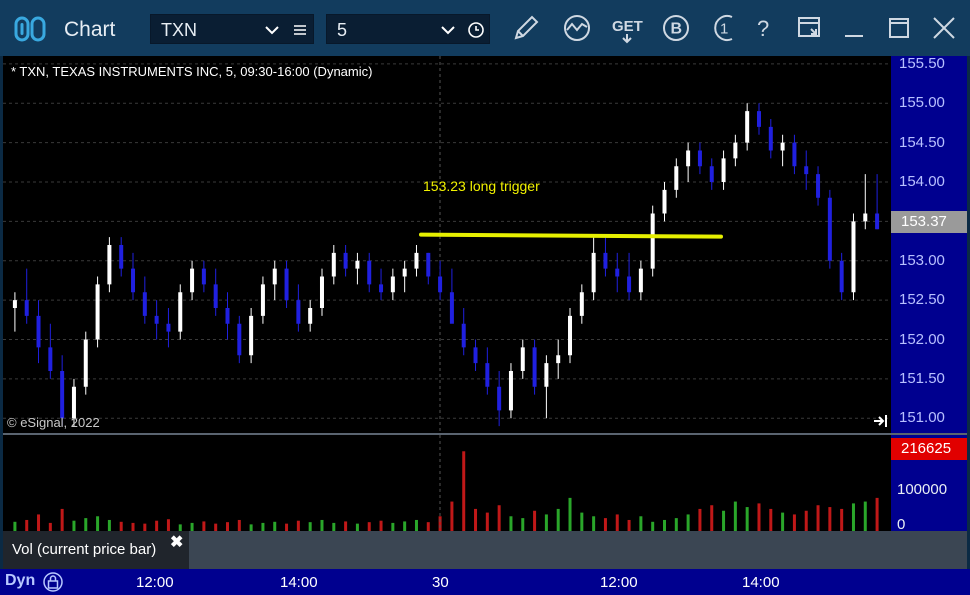 Image resolution: width=970 pixels, height=595 pixels. Describe the element at coordinates (30, 29) in the screenshot. I see `logo-icon` at that location.